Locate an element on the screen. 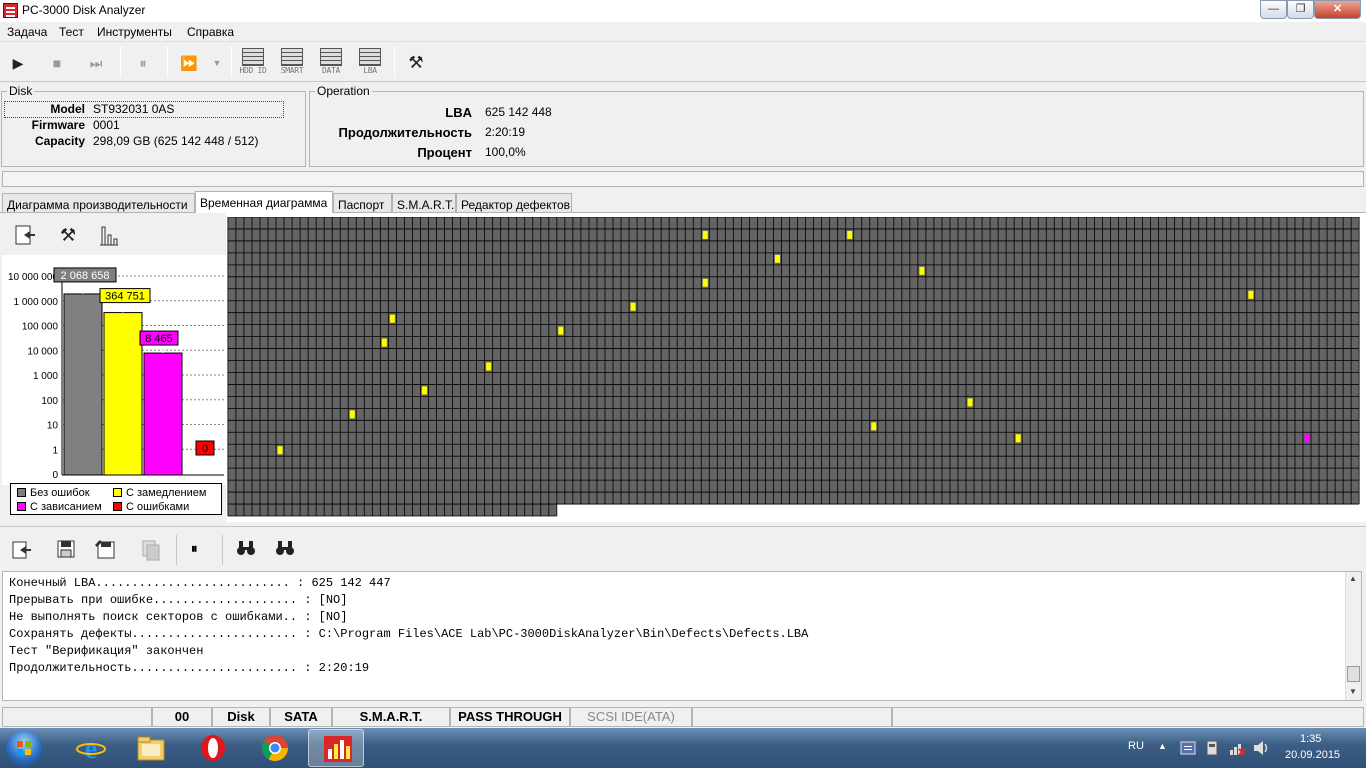 The image size is (1366, 768). dropdown-arrow-icon: ▼ is located at coordinates (217, 63).